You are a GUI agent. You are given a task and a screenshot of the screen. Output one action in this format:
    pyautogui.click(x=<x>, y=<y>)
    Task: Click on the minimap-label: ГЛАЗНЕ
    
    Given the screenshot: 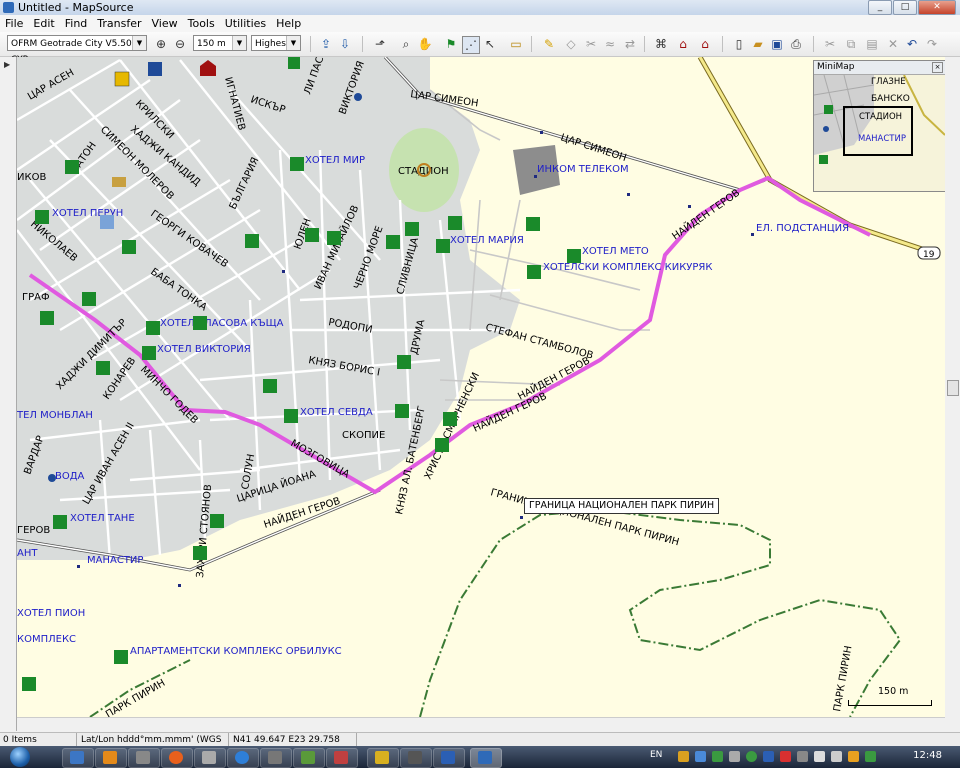 What is the action you would take?
    pyautogui.click(x=888, y=82)
    